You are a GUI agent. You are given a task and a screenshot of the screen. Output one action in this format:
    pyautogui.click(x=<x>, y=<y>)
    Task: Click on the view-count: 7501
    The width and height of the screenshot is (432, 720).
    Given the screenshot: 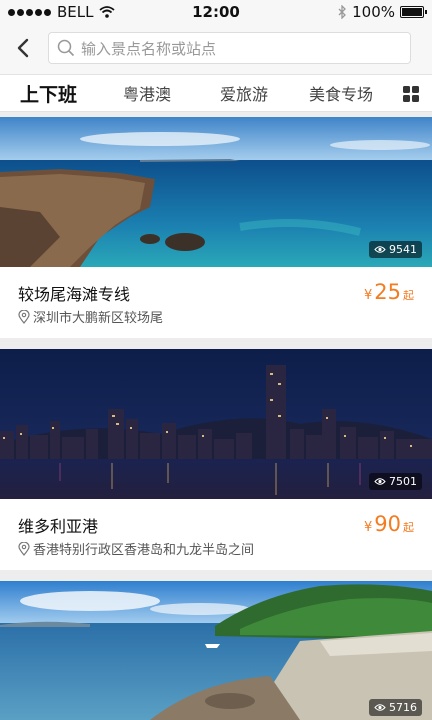 What is the action you would take?
    pyautogui.click(x=395, y=481)
    